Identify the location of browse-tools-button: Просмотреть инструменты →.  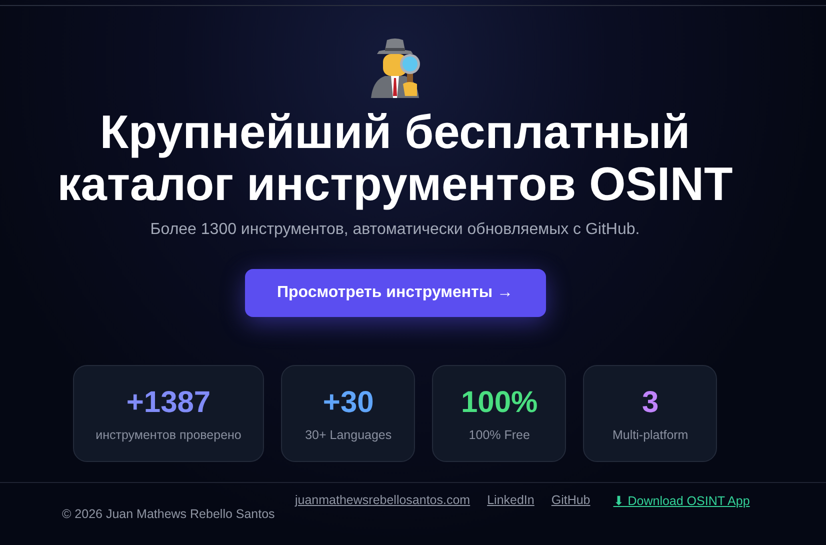
(395, 293).